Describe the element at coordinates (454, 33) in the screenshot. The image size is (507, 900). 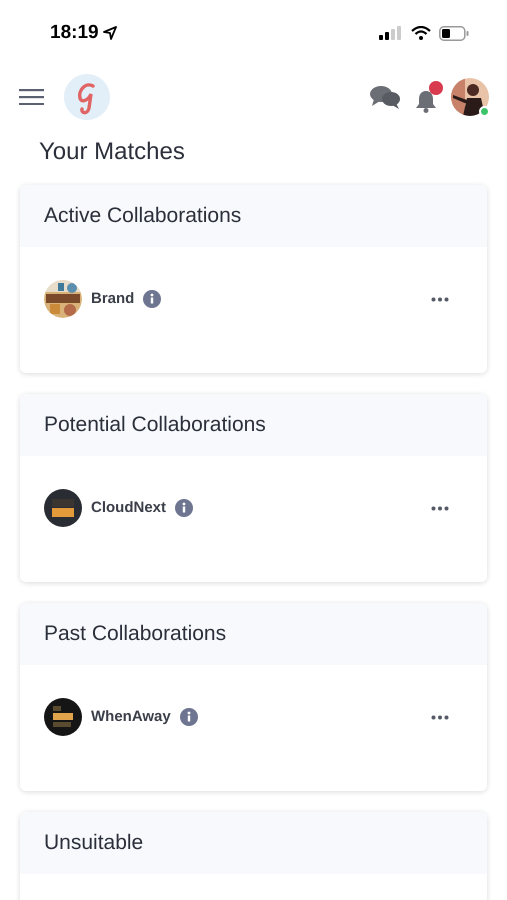
I see `battery-icon` at that location.